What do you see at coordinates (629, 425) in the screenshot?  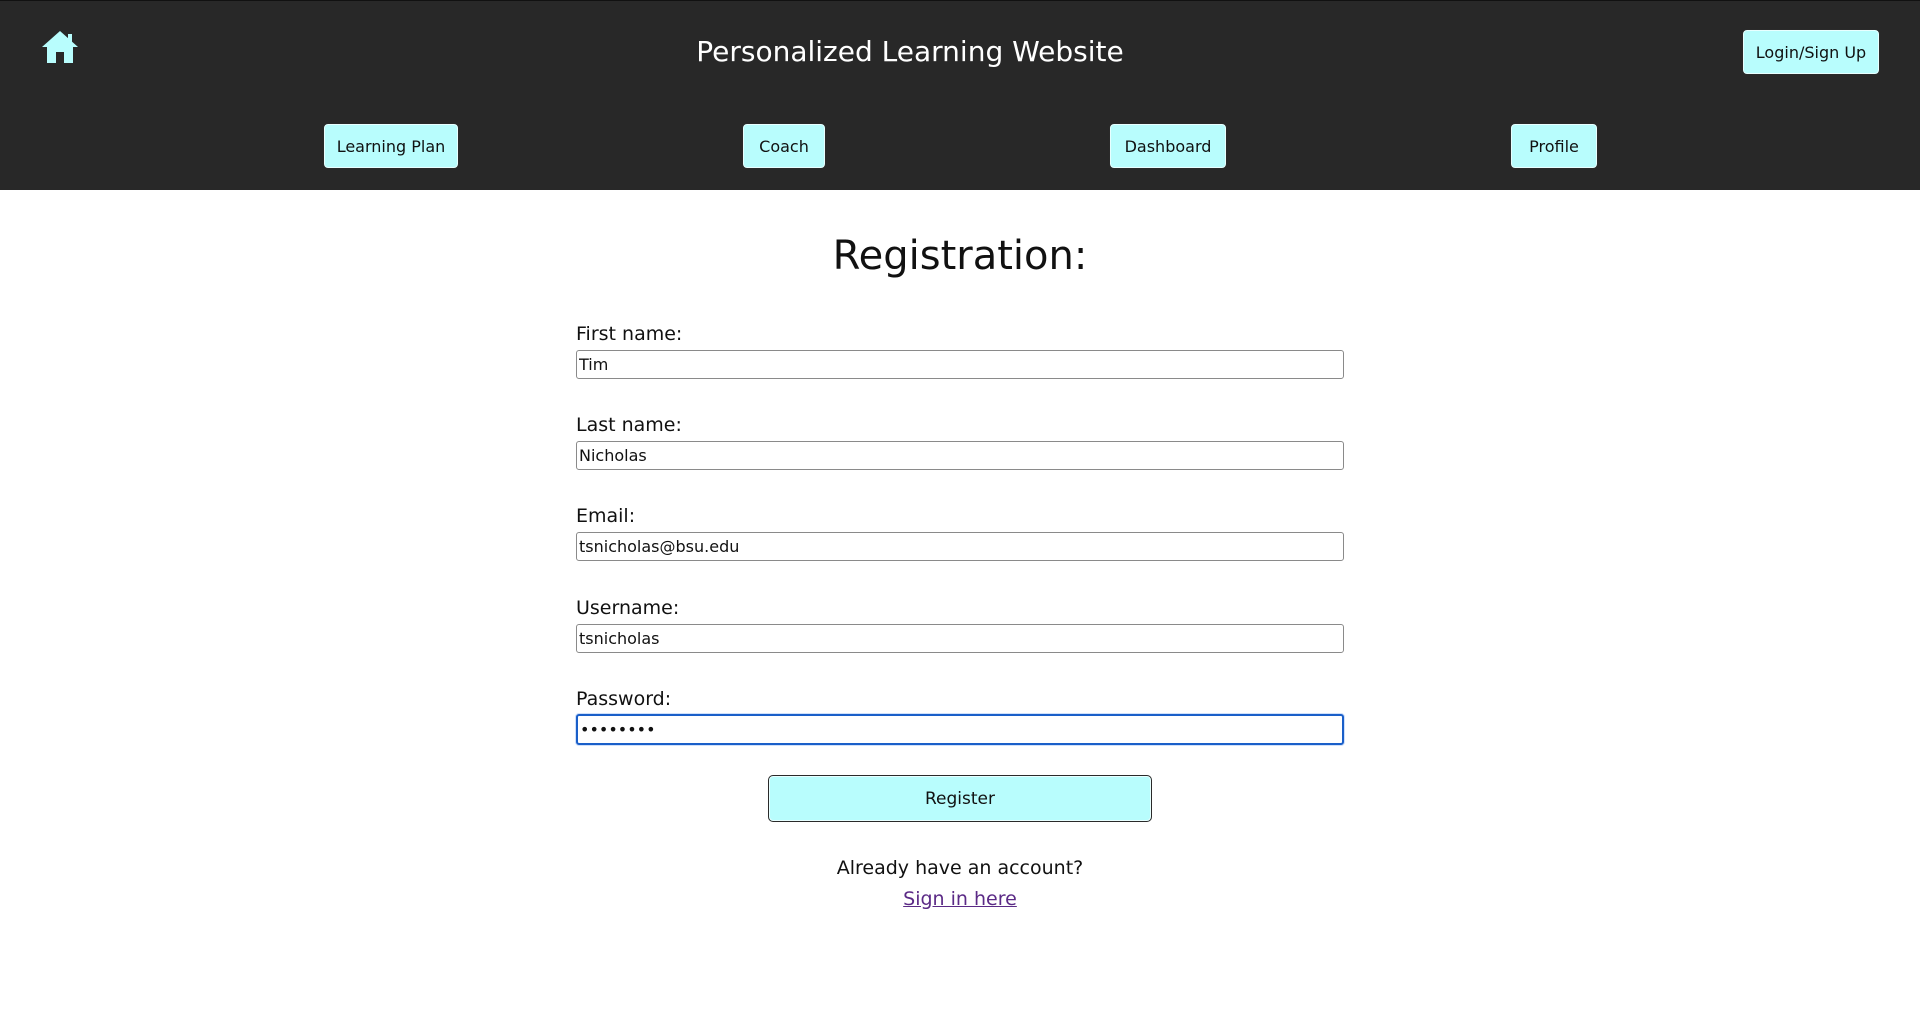 I see `last-name-label: Last name:` at bounding box center [629, 425].